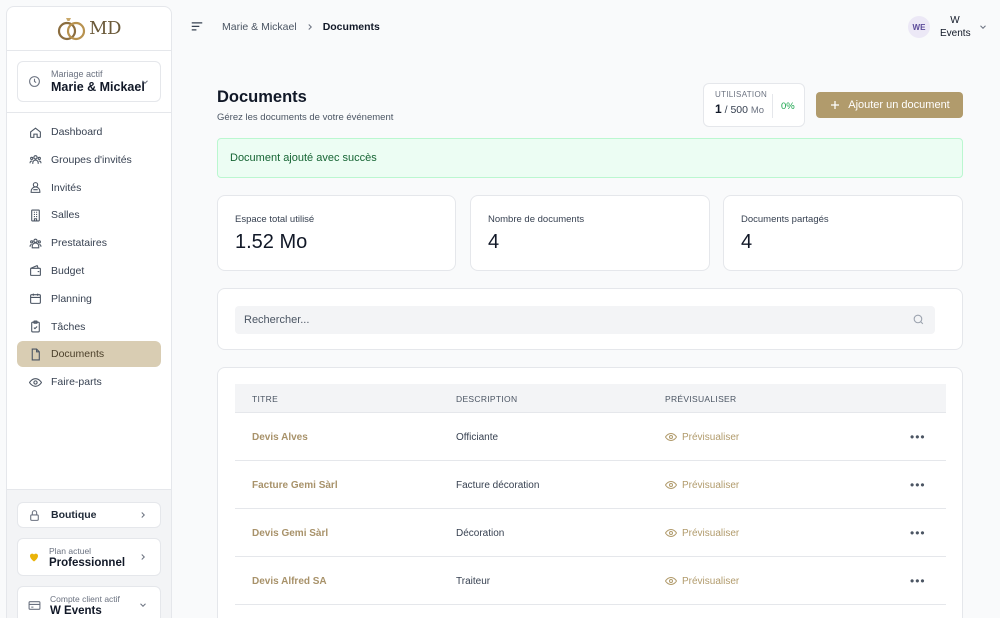 The image size is (1000, 618). Describe the element at coordinates (590, 233) in the screenshot. I see `stat-document-count: Nombre de documents 4` at that location.